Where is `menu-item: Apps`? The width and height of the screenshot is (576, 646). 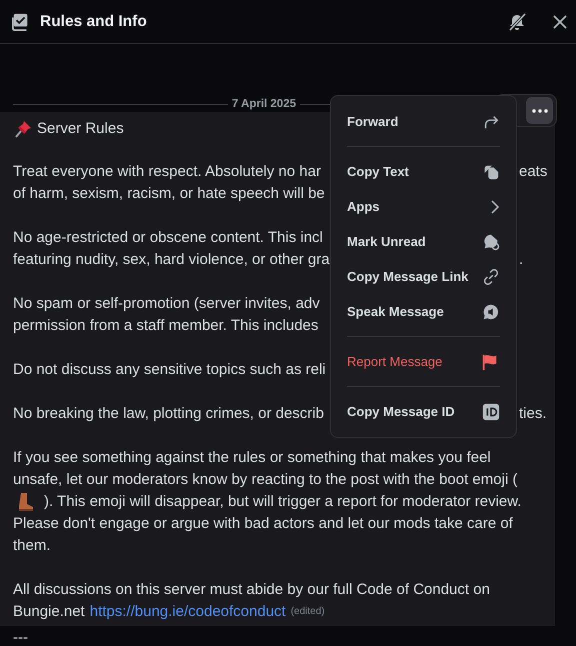 menu-item: Apps is located at coordinates (423, 206).